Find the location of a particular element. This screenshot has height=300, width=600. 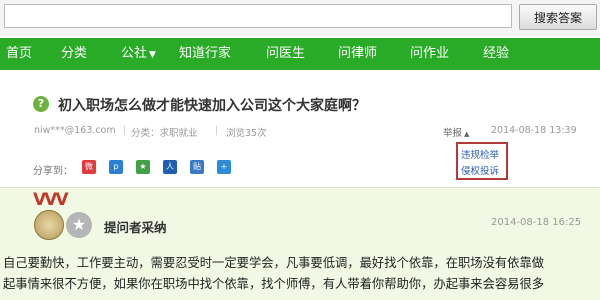

report-dropdown: 违规检举 侵权投诉 is located at coordinates (482, 161).